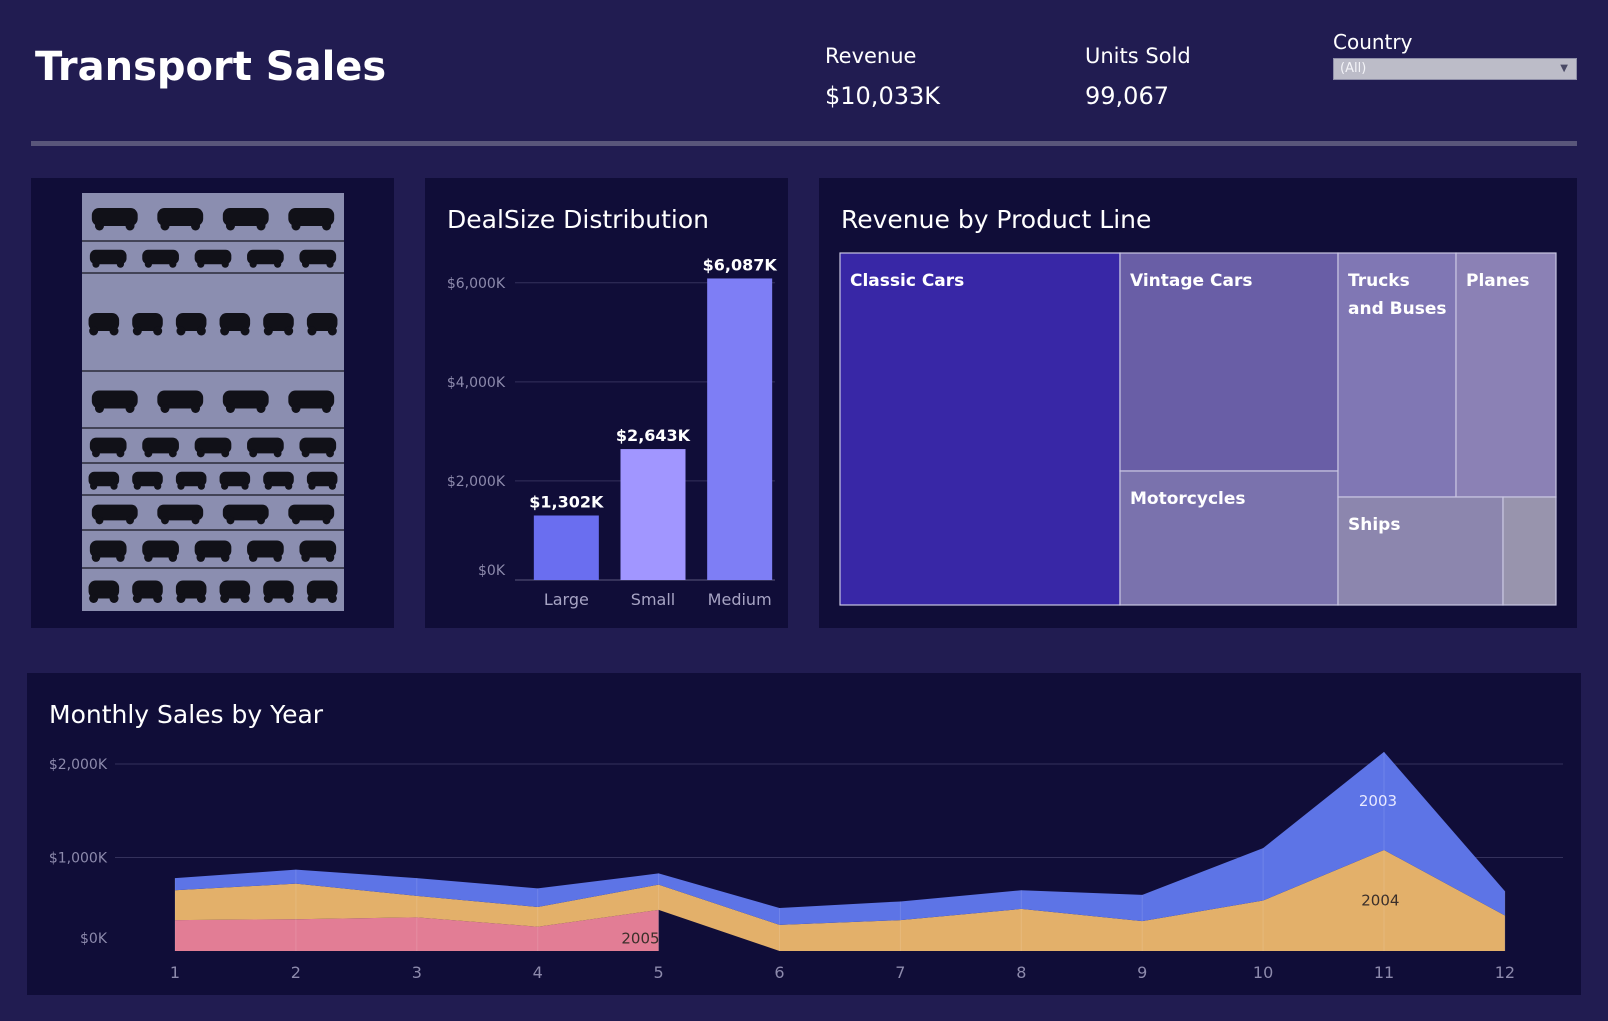 The height and width of the screenshot is (1021, 1608). I want to click on area-xtick-label: 4, so click(538, 972).